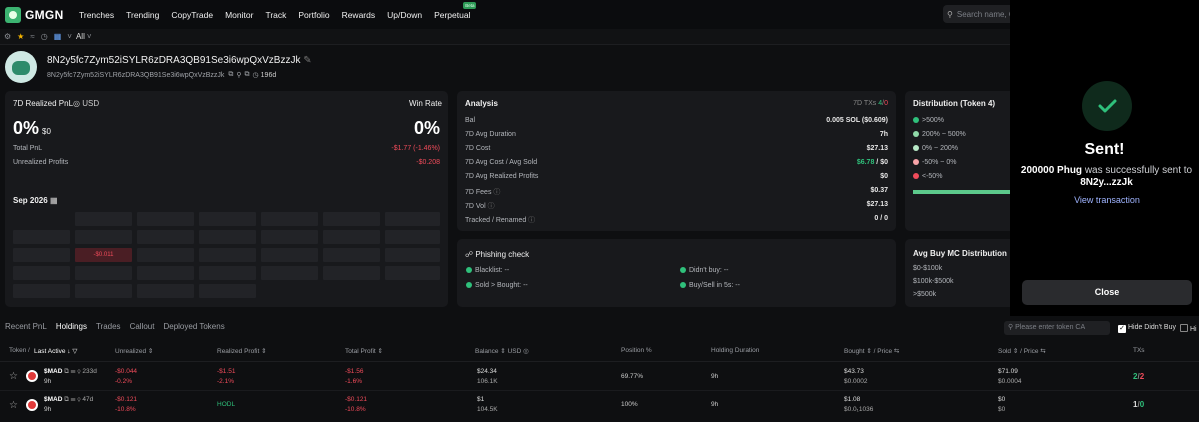 This screenshot has width=1199, height=422. Describe the element at coordinates (1142, 376) in the screenshot. I see `txs-sell: 2` at that location.